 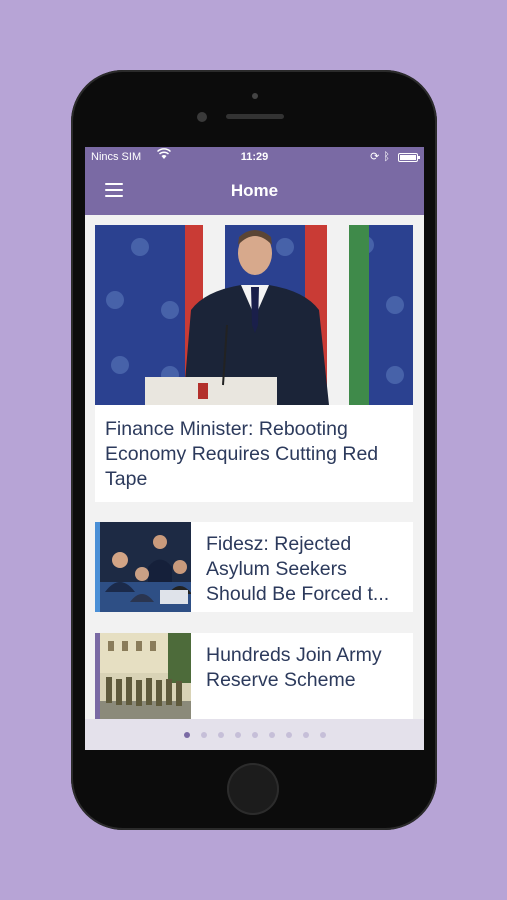 What do you see at coordinates (388, 157) in the screenshot?
I see `bluetooth-icon: ᛒ` at bounding box center [388, 157].